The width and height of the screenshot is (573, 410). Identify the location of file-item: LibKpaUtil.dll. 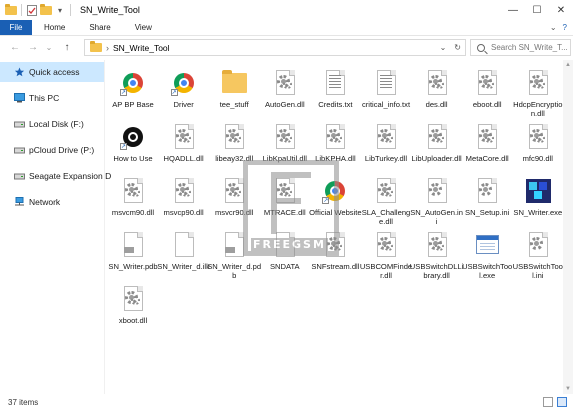
(285, 147).